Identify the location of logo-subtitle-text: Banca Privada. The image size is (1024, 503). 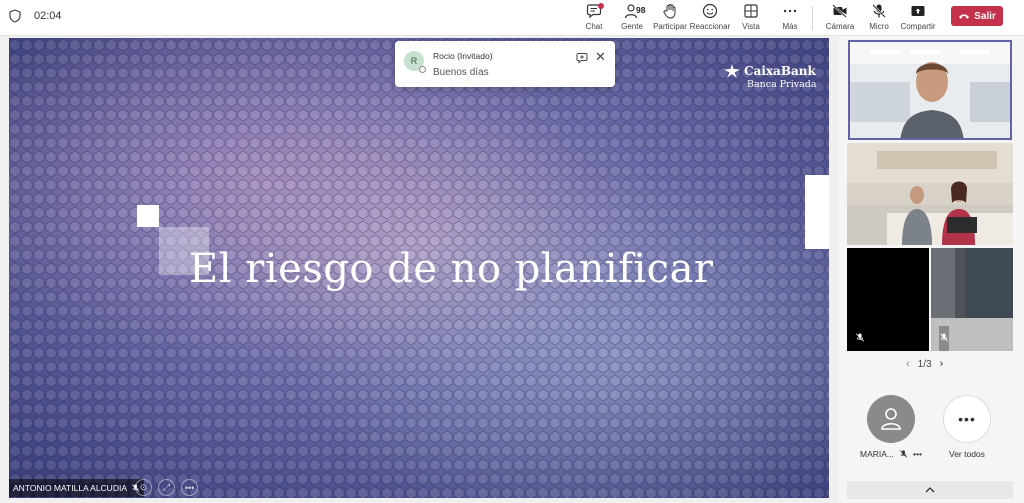
(782, 84).